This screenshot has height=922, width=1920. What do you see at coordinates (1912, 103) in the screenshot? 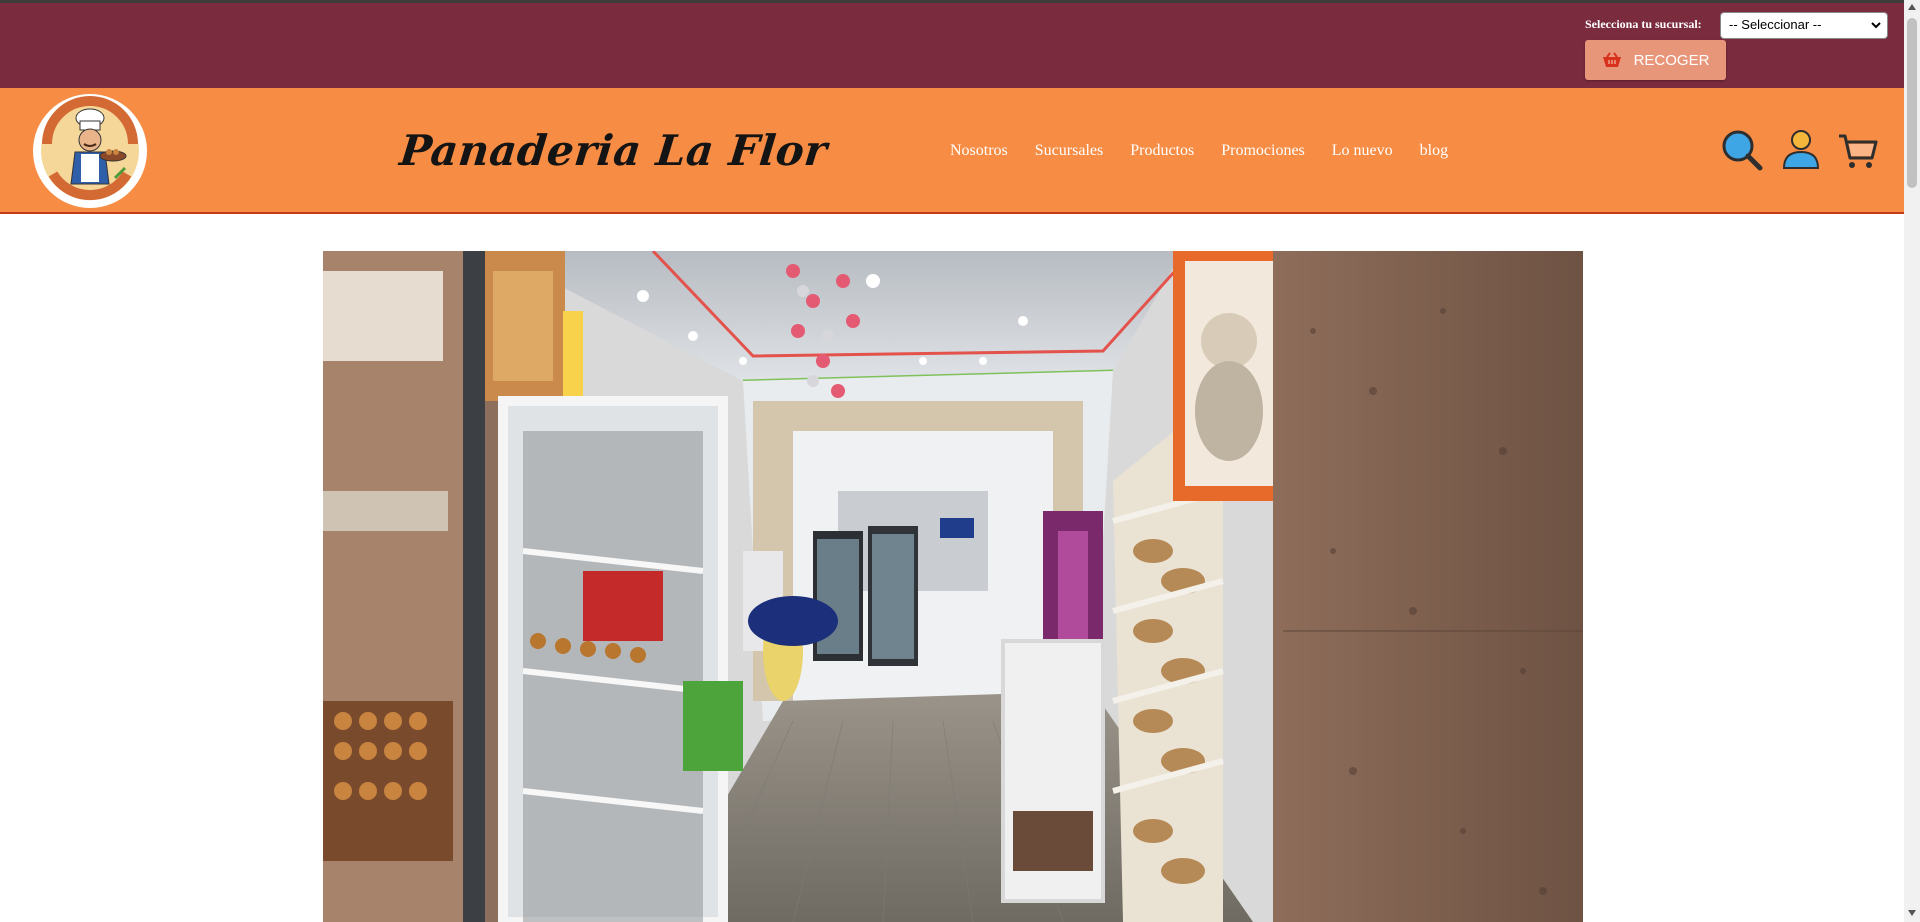
I see `scroll-thumb` at bounding box center [1912, 103].